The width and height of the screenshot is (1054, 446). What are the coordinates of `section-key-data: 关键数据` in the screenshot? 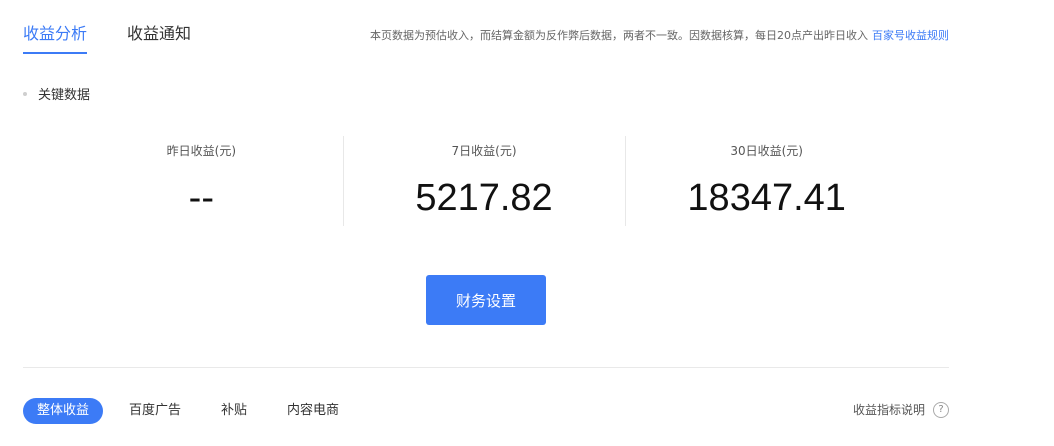 It's located at (56, 93).